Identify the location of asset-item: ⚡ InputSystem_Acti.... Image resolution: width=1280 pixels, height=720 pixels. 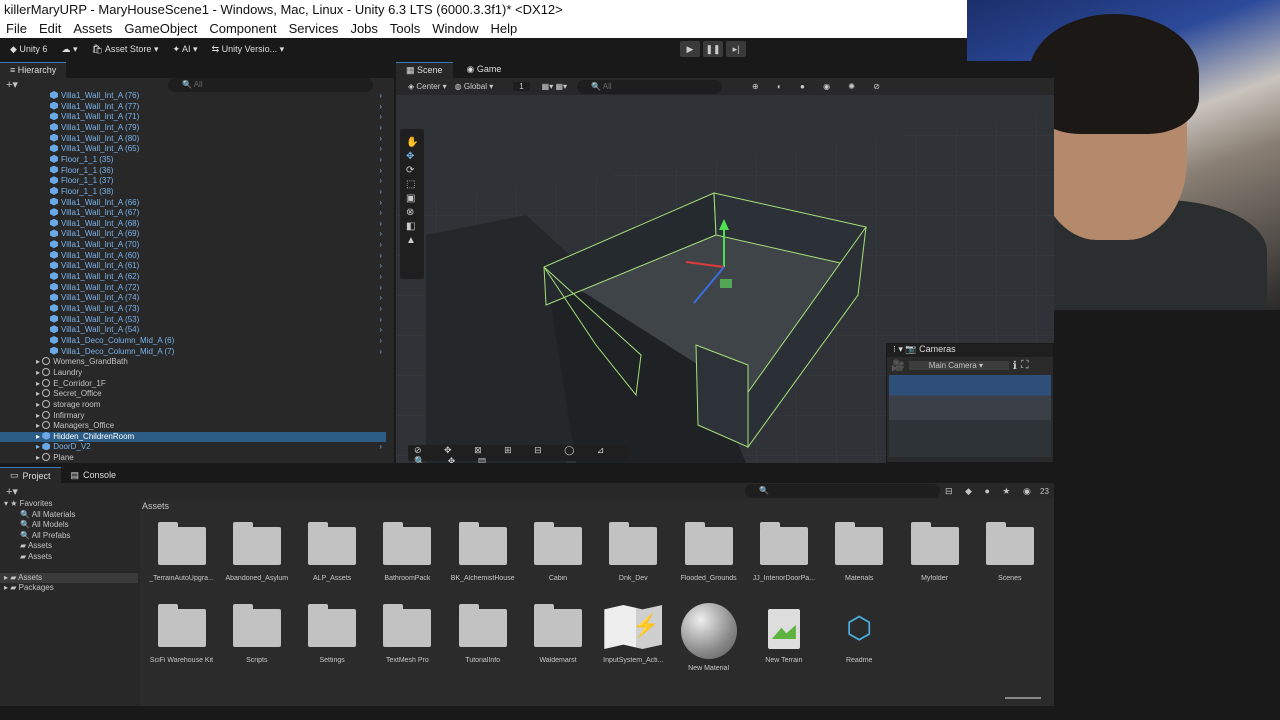
(633, 634).